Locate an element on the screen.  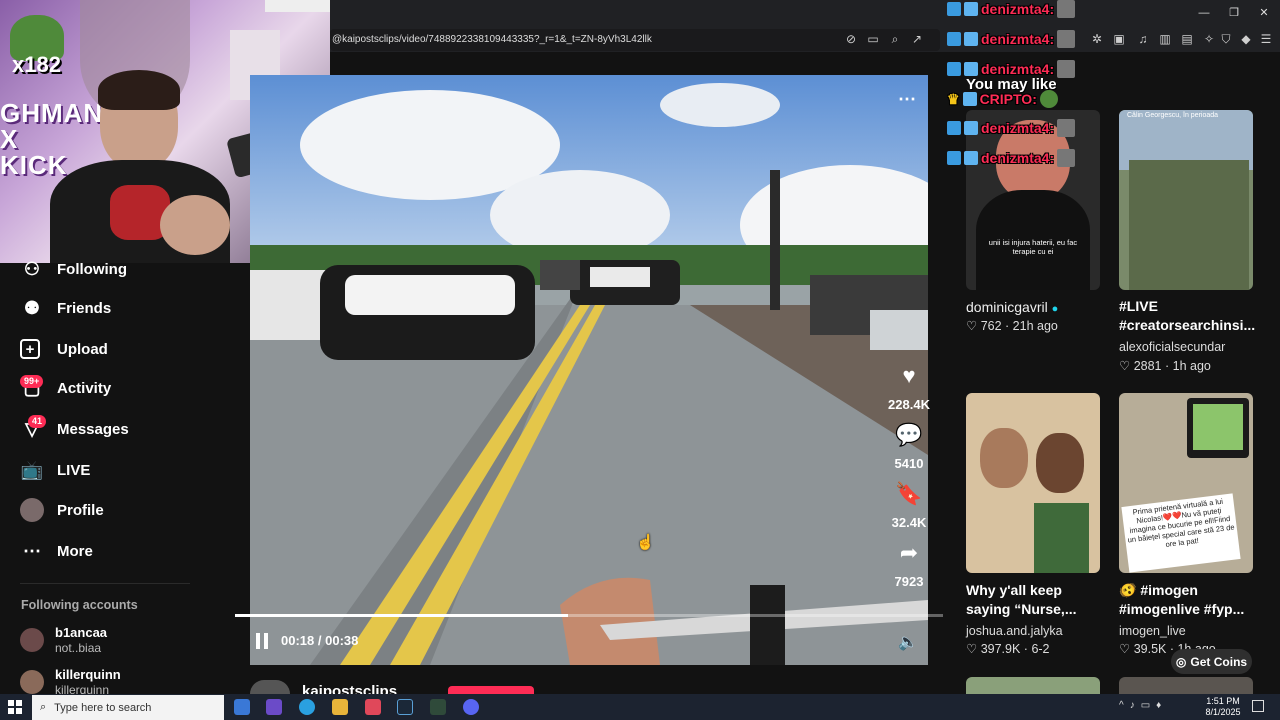
account-name: killerquinn is located at coordinates (88, 674).